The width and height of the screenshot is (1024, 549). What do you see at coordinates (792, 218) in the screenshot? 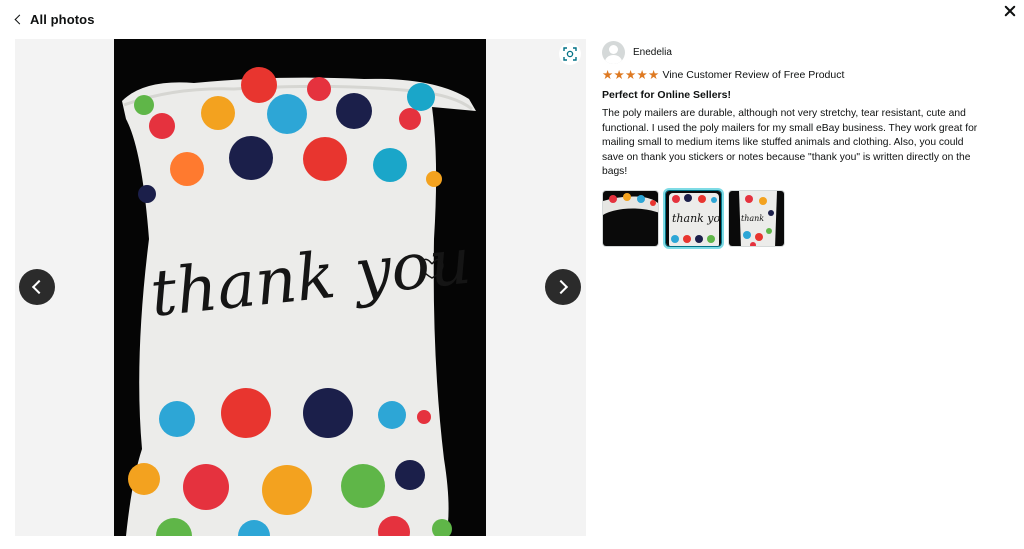
I see `review-thumbnails: thank you thank` at bounding box center [792, 218].